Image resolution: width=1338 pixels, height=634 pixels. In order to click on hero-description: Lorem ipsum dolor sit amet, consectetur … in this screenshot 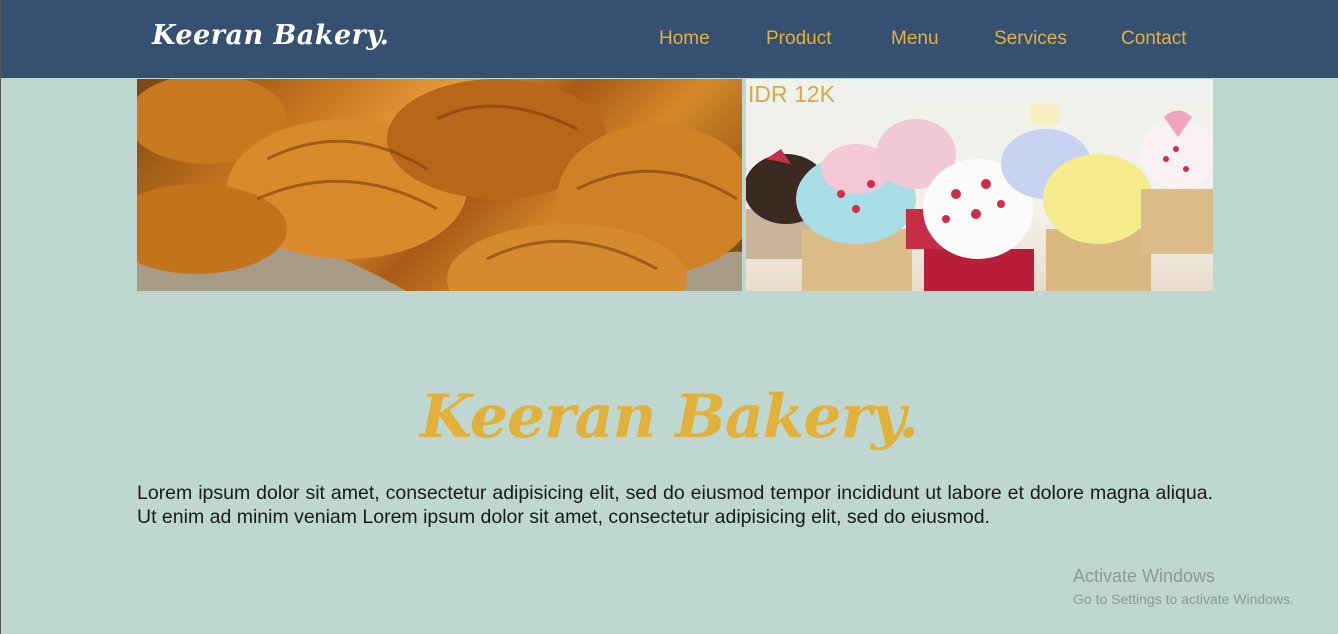, I will do `click(675, 505)`.